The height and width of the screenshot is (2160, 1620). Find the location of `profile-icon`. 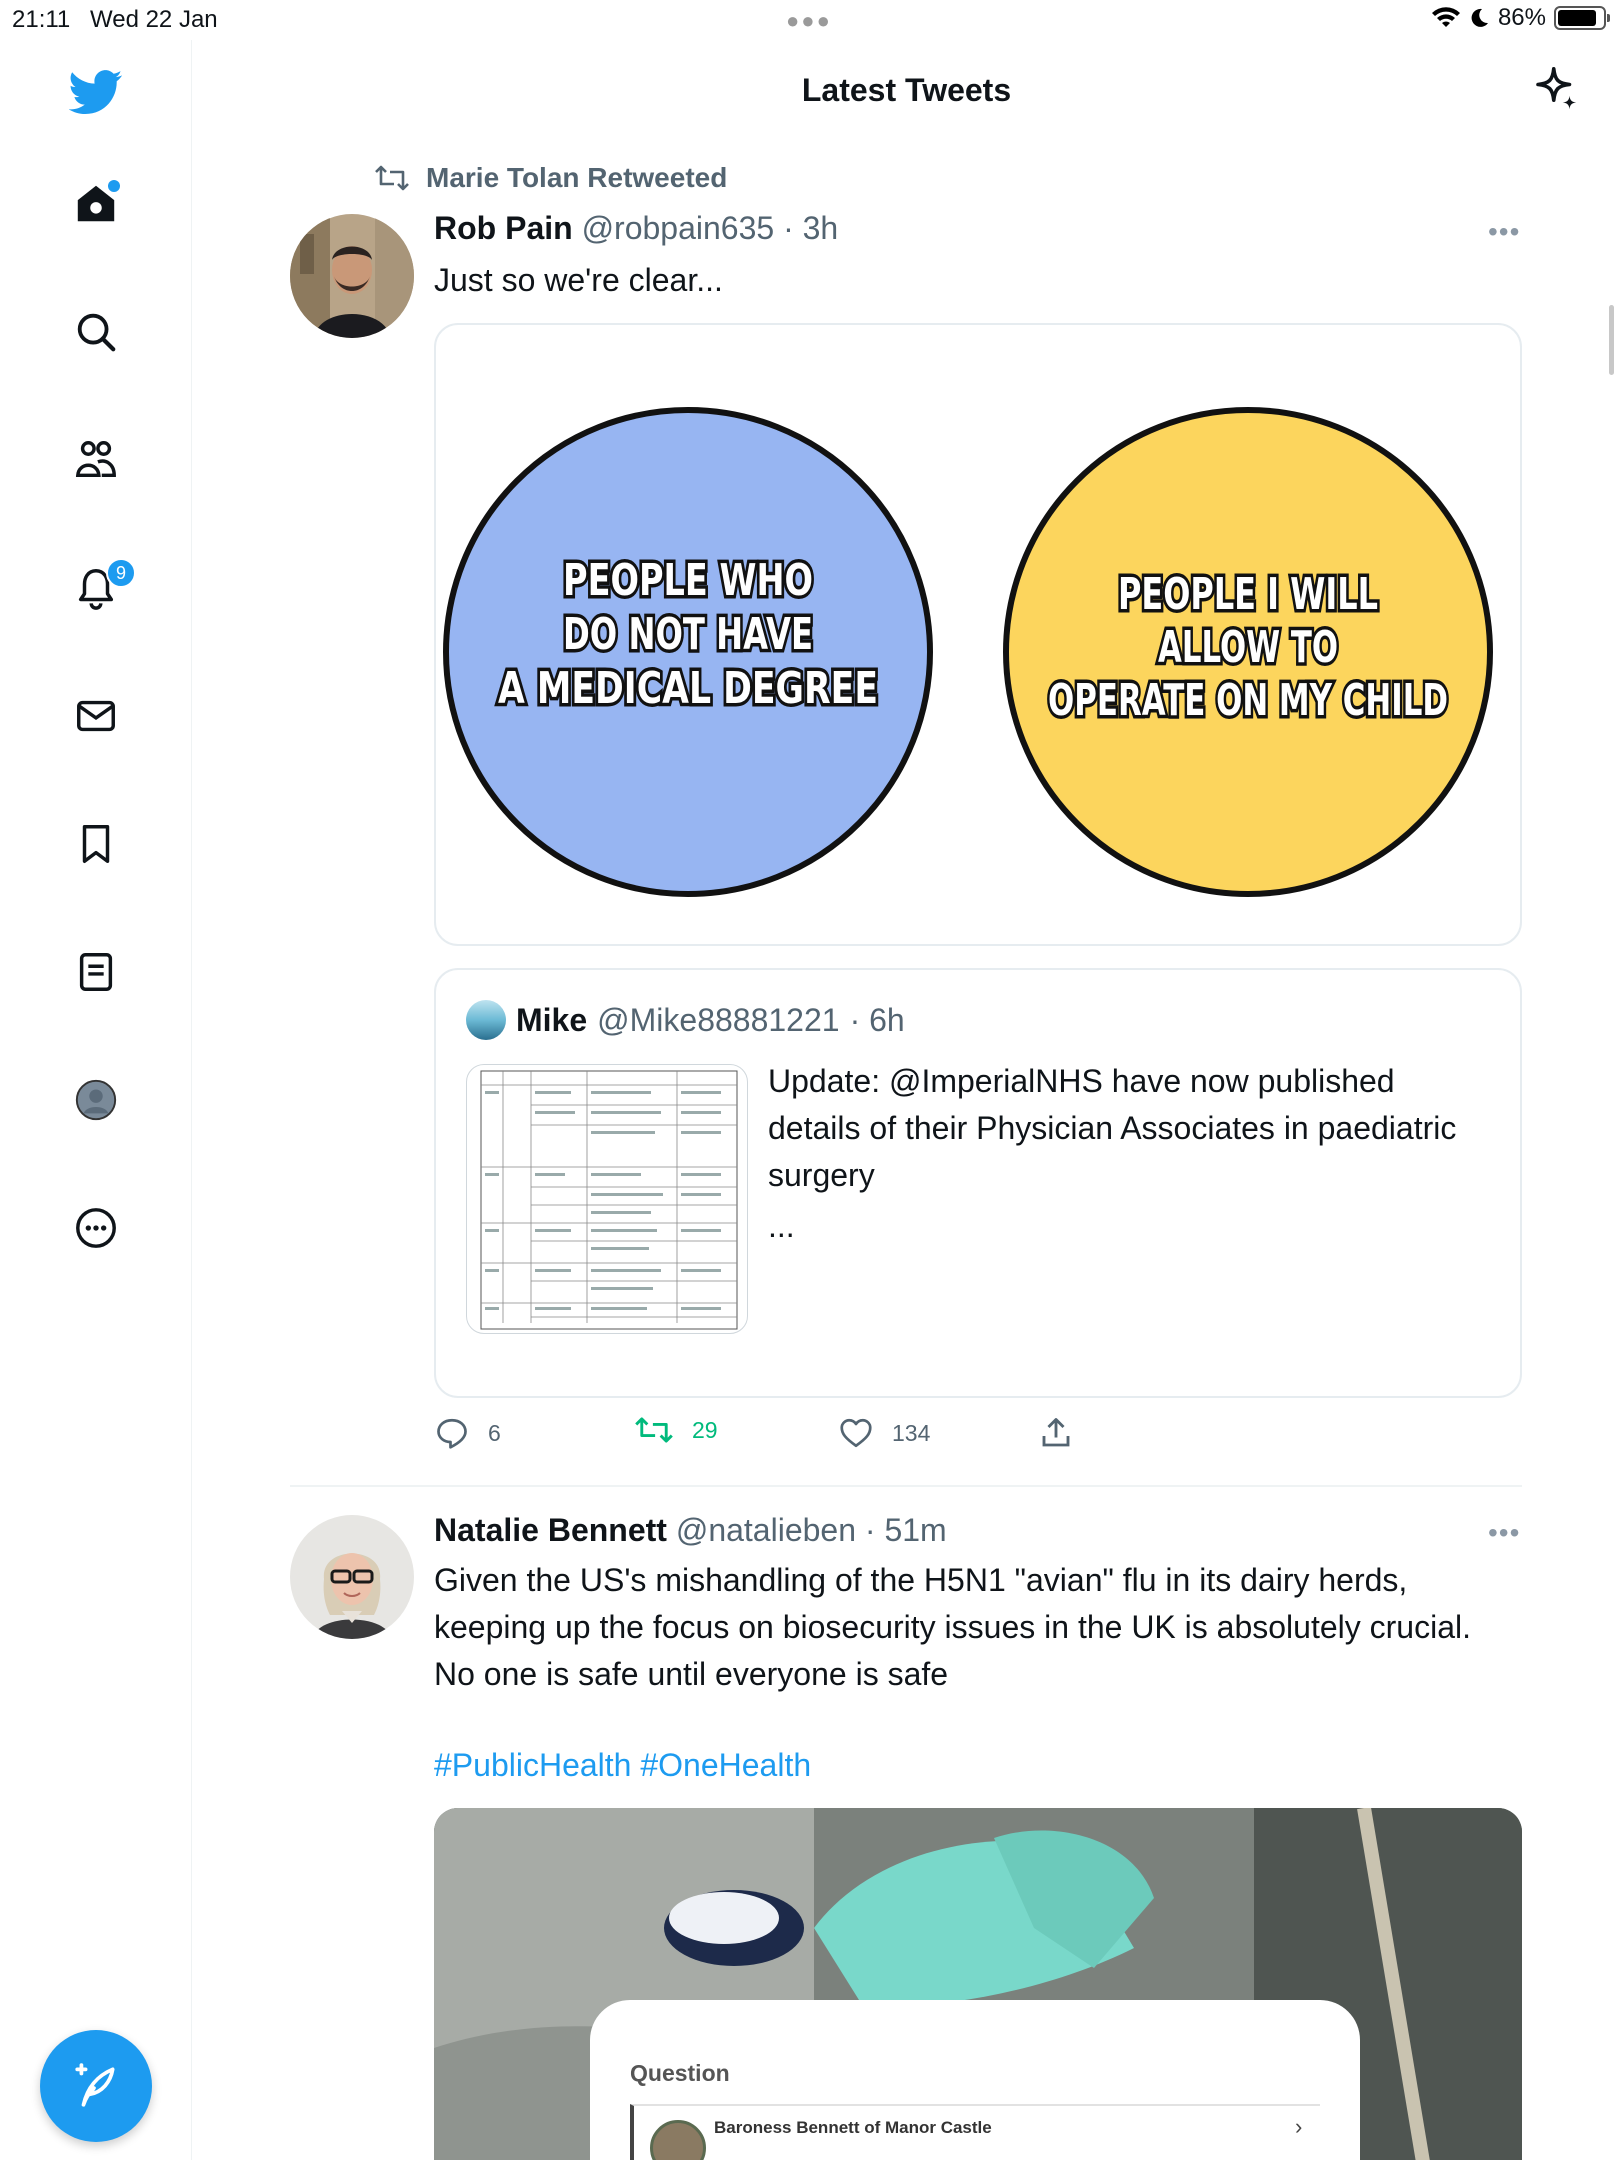

profile-icon is located at coordinates (96, 1100).